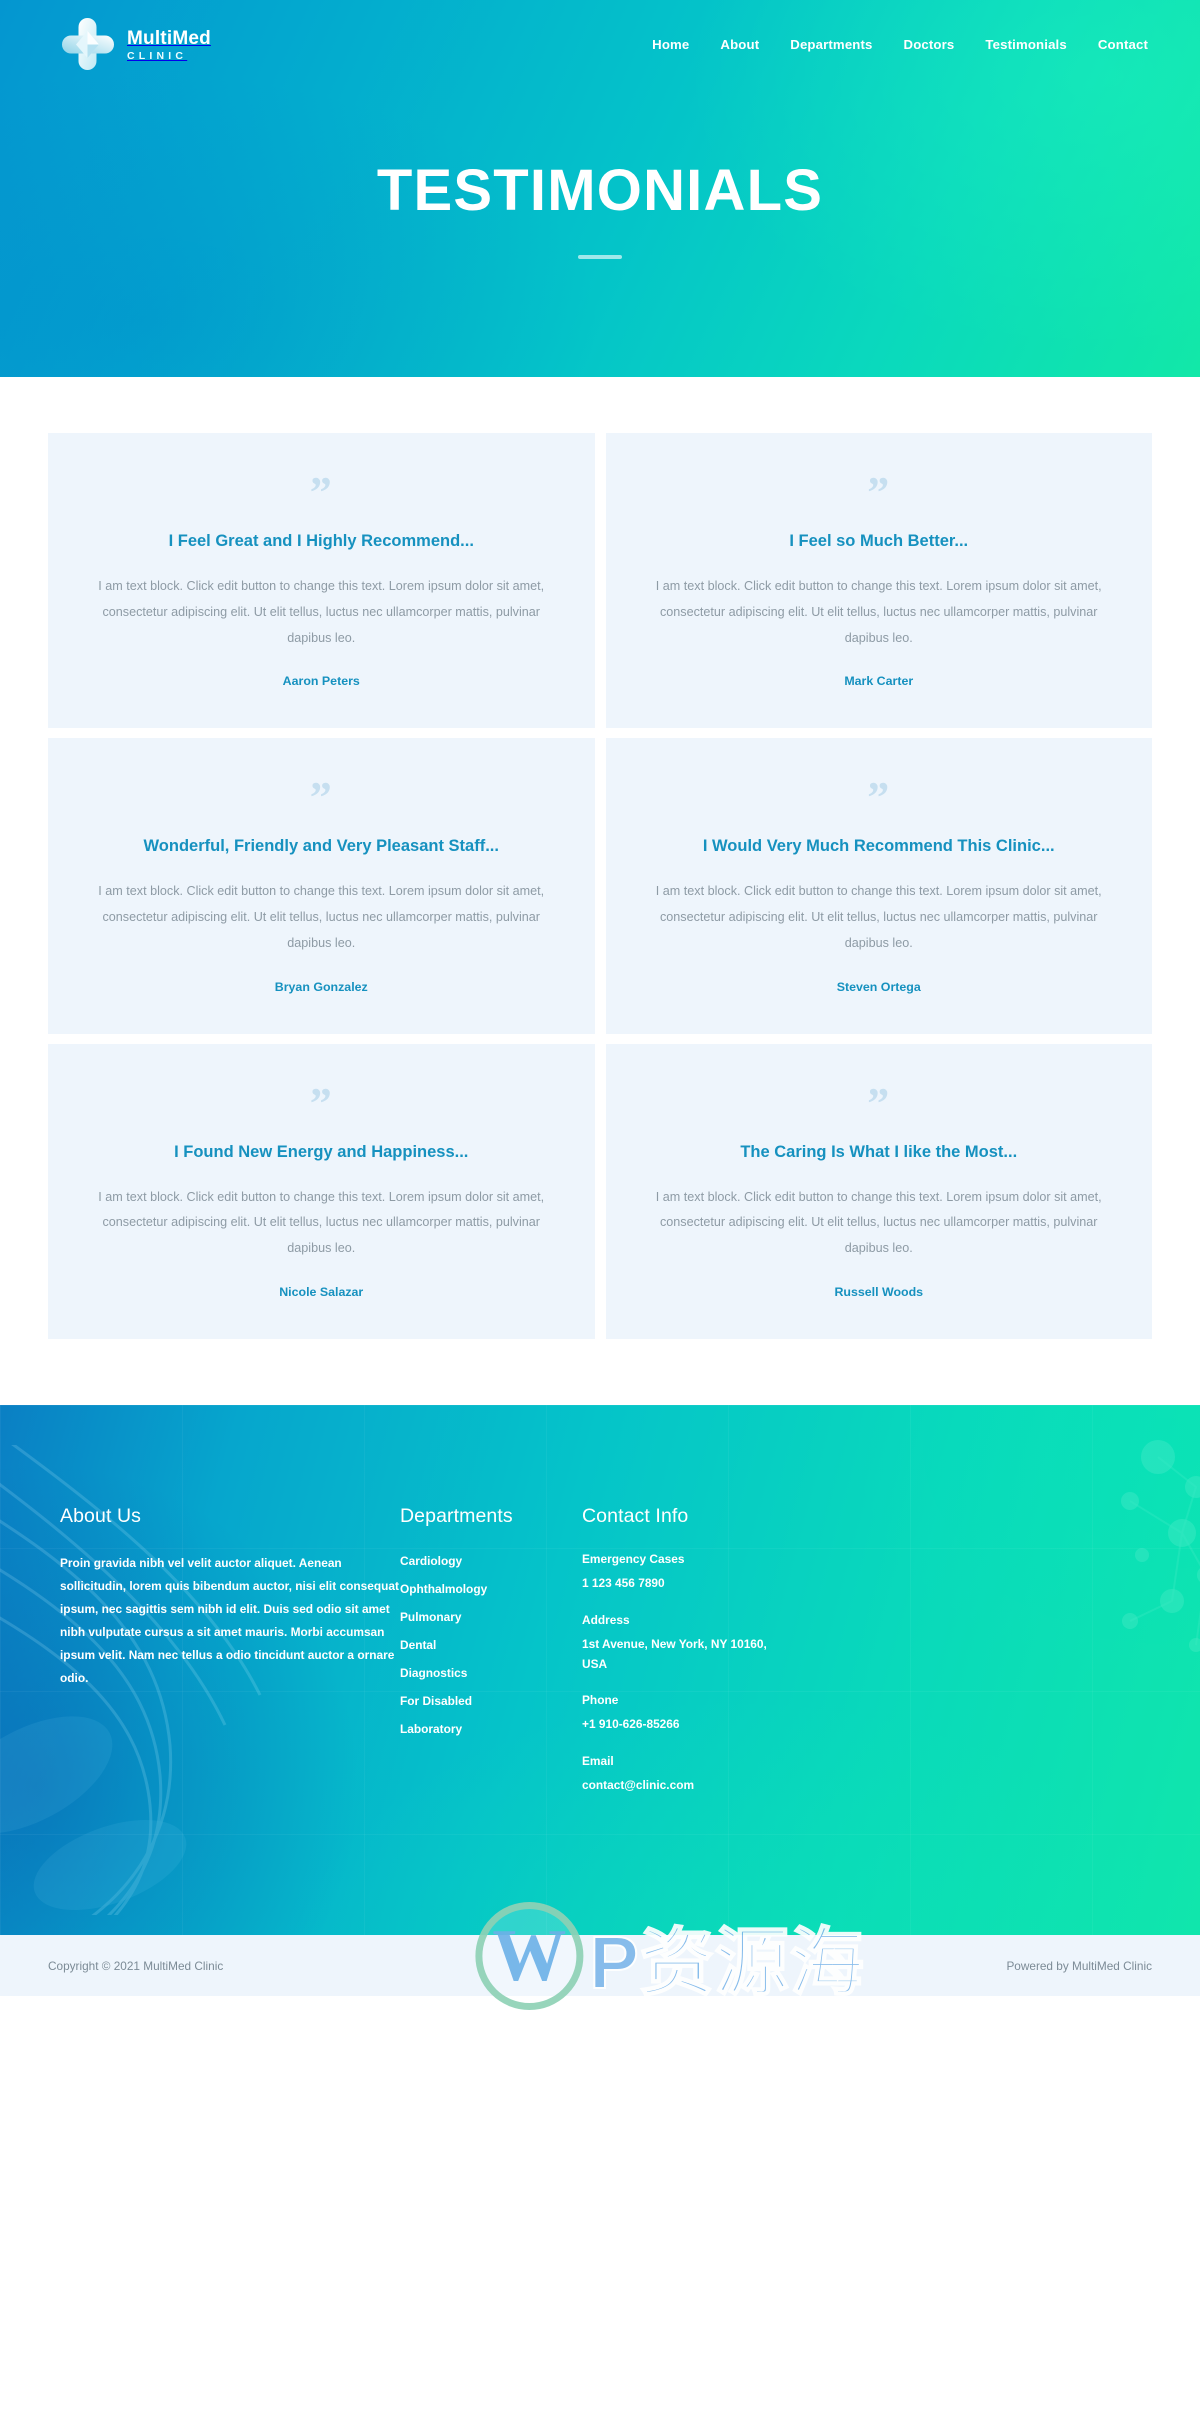  Describe the element at coordinates (688, 1786) in the screenshot. I see `contact-value: contact@clinic.com` at that location.